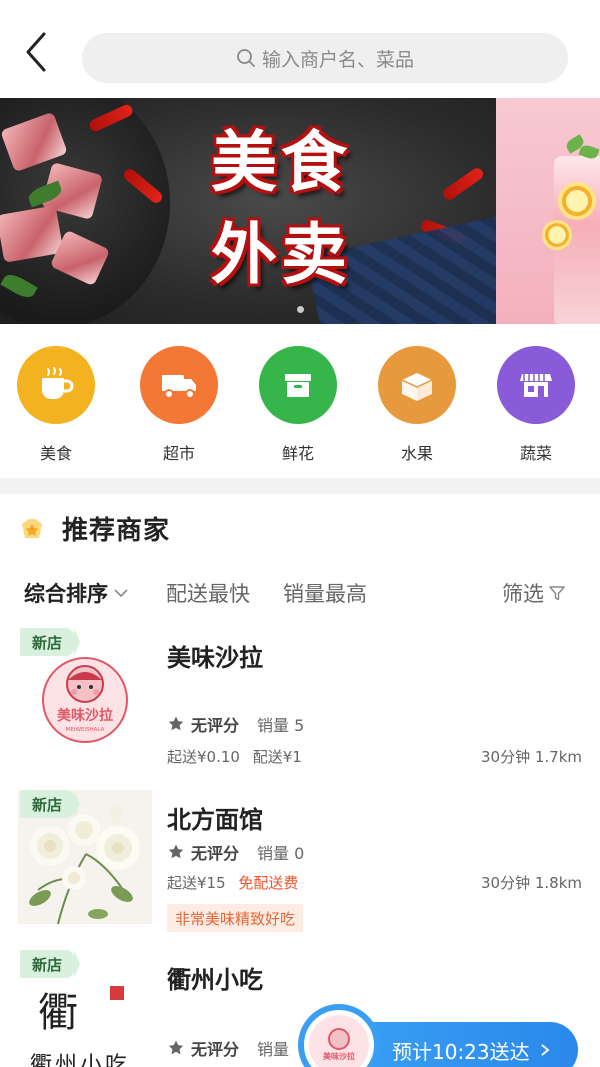 This screenshot has height=1067, width=600. What do you see at coordinates (557, 593) in the screenshot?
I see `filter-funnel-icon` at bounding box center [557, 593].